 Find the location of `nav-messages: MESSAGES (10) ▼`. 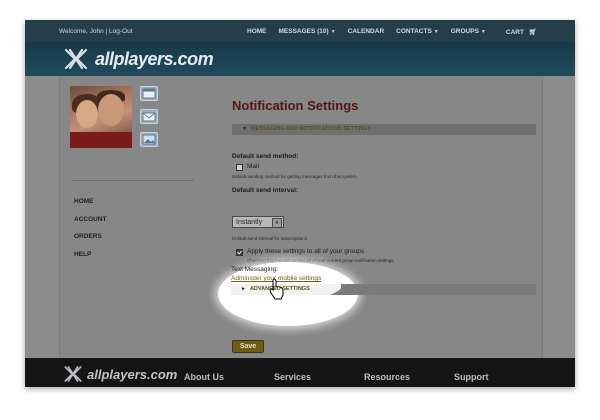

nav-messages: MESSAGES (10) ▼ is located at coordinates (307, 32).